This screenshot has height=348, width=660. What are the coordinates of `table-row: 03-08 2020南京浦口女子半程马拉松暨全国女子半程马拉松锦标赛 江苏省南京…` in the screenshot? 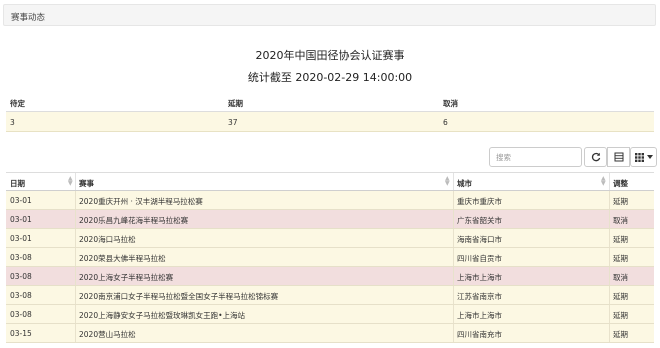 It's located at (330, 295).